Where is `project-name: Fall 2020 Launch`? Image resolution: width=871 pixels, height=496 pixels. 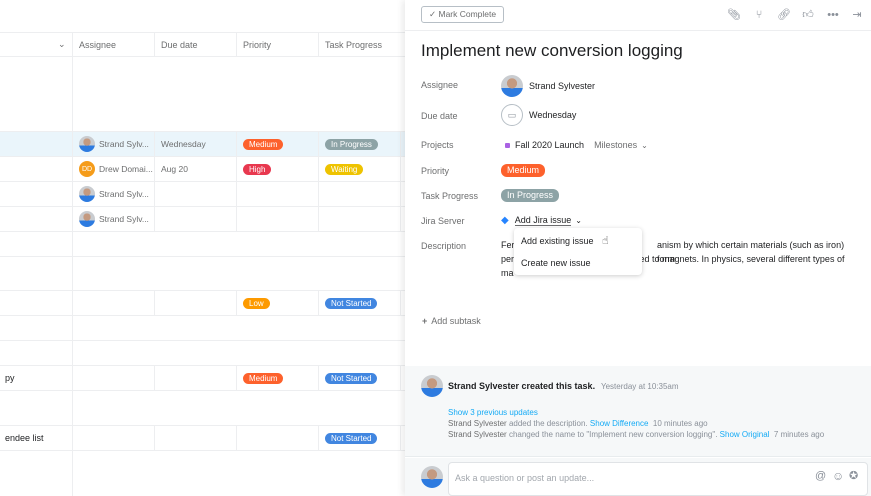 project-name: Fall 2020 Launch is located at coordinates (549, 145).